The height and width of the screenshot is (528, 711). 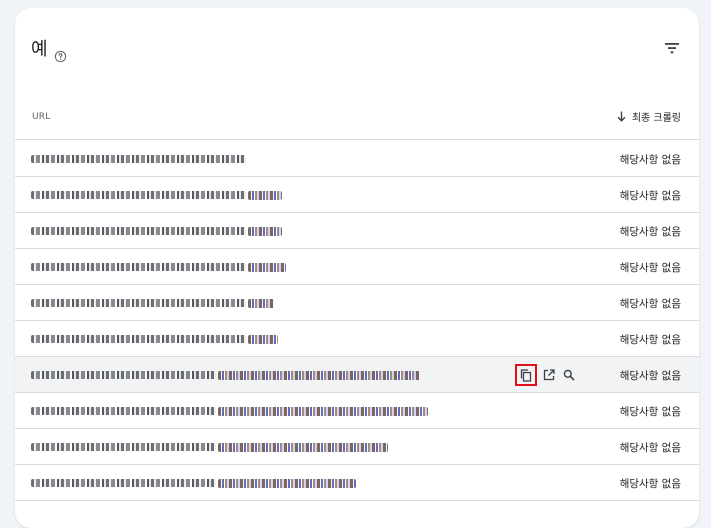 I want to click on table-row-hovered: 해당사항 없음, so click(x=357, y=375).